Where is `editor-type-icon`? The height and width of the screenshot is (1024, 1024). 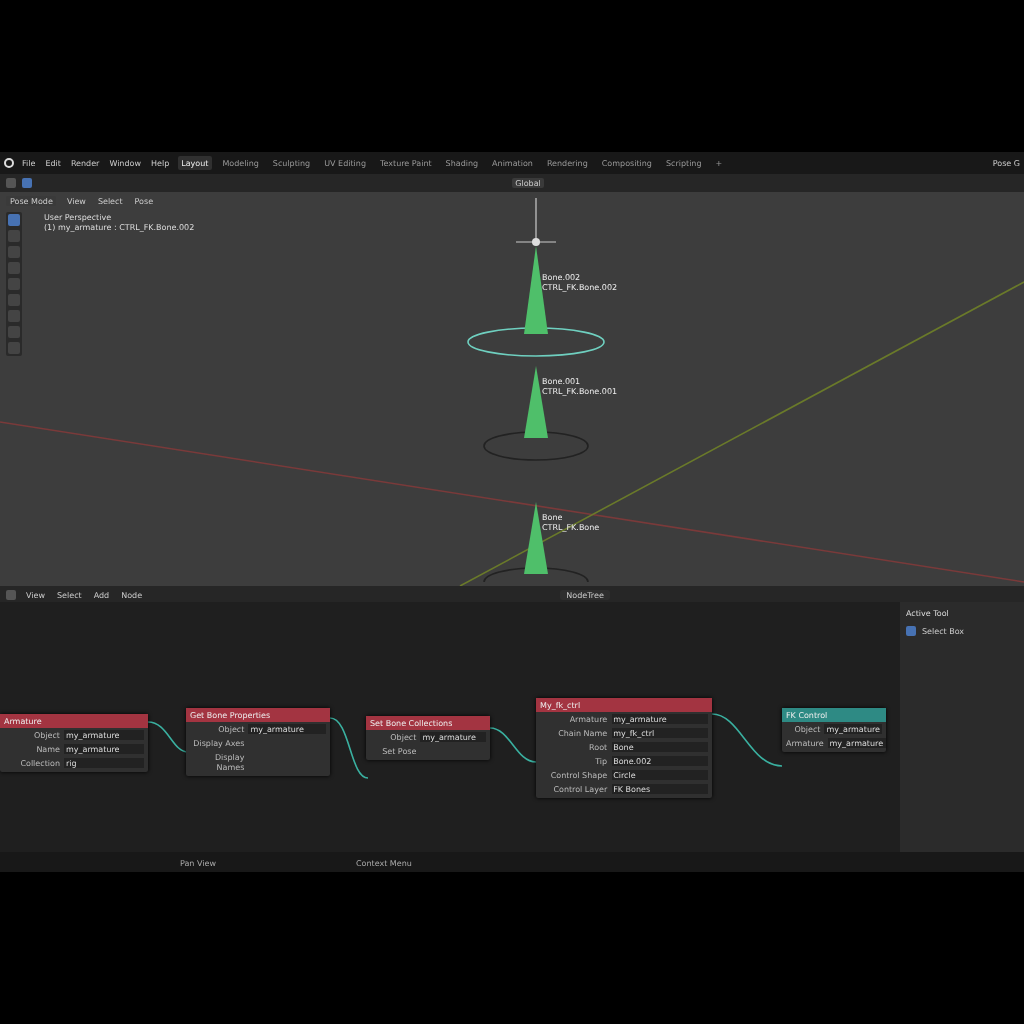
editor-type-icon is located at coordinates (11, 594).